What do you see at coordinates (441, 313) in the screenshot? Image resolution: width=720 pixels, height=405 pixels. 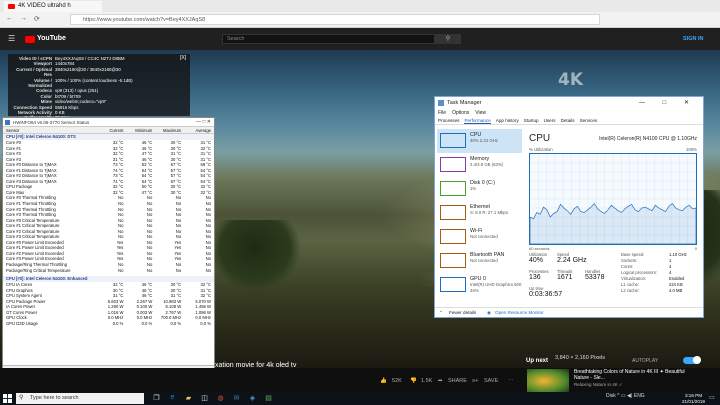 I see `fewer-details-icon: ⌃` at bounding box center [441, 313].